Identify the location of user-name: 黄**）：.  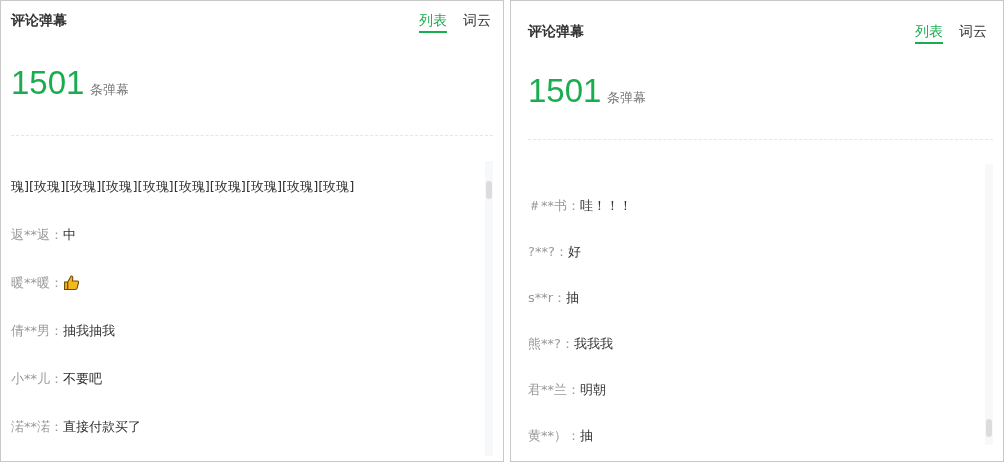
(554, 436).